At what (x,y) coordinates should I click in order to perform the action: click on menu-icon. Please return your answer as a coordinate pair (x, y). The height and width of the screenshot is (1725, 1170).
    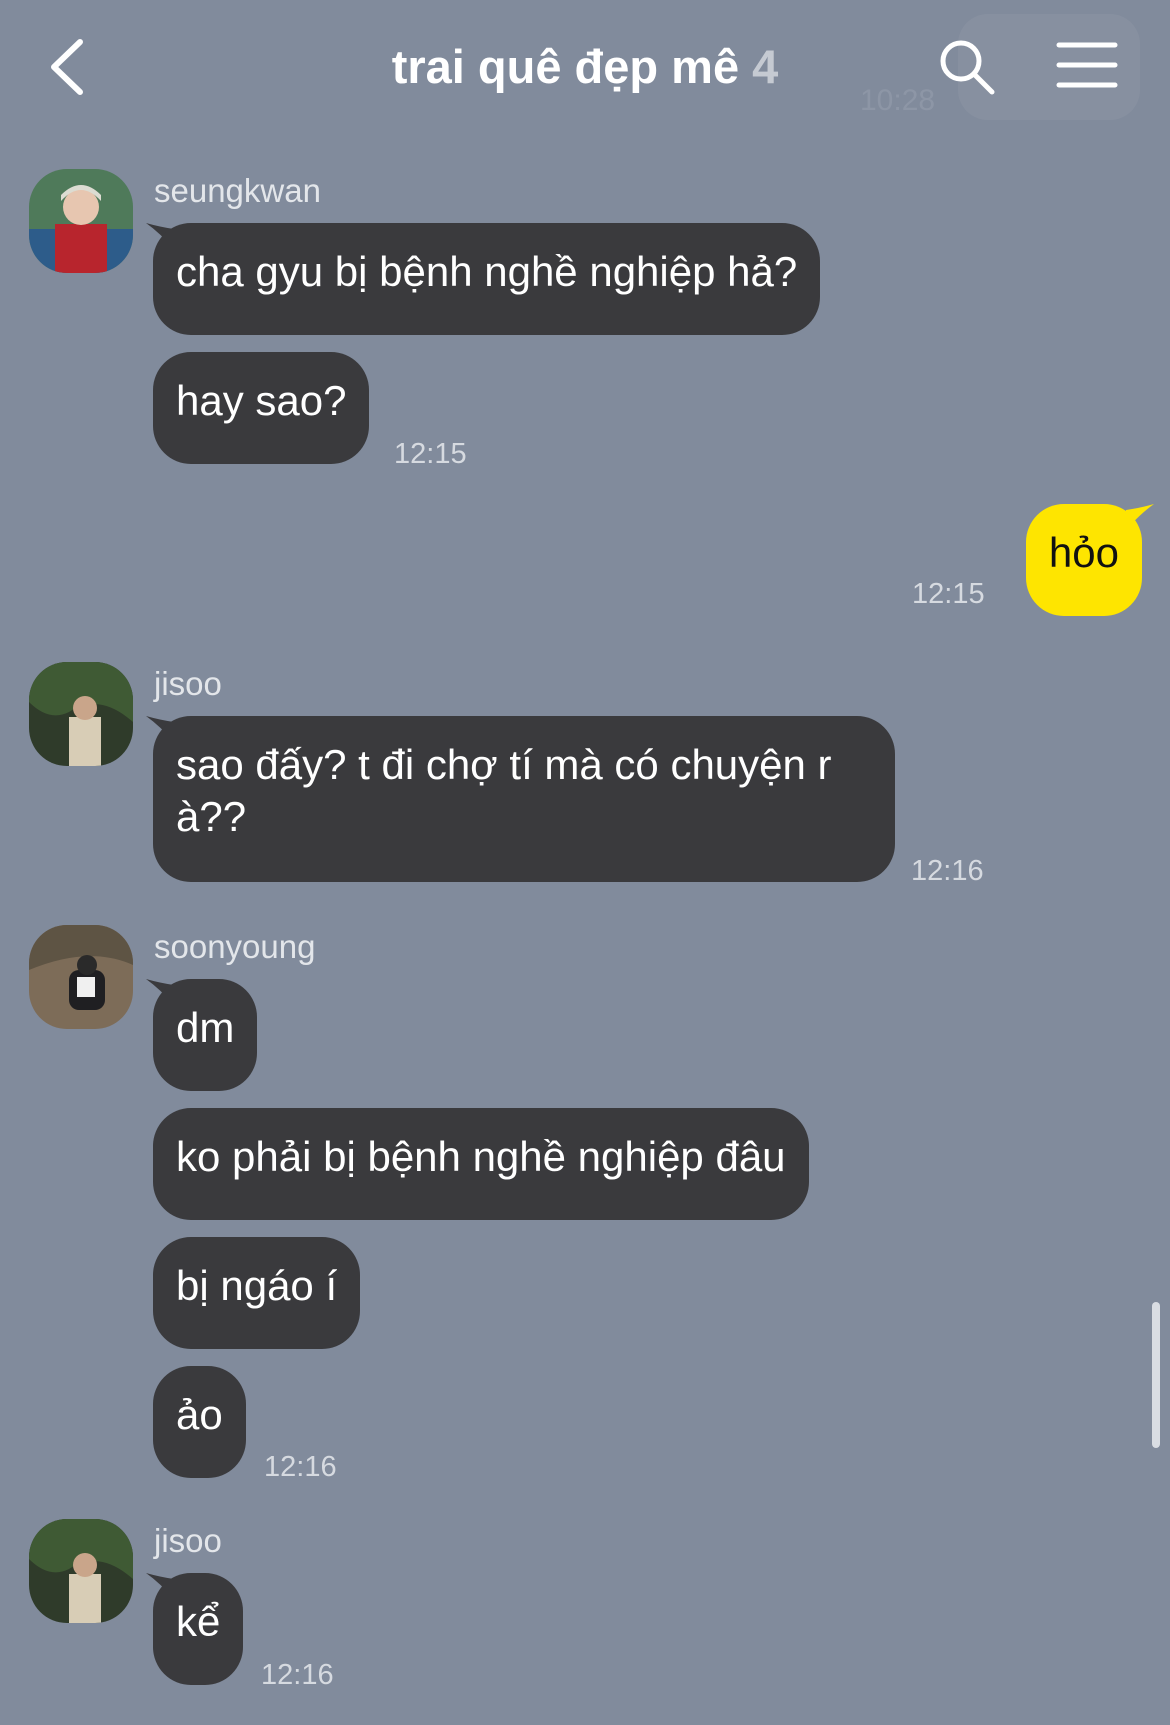
    Looking at the image, I should click on (1087, 65).